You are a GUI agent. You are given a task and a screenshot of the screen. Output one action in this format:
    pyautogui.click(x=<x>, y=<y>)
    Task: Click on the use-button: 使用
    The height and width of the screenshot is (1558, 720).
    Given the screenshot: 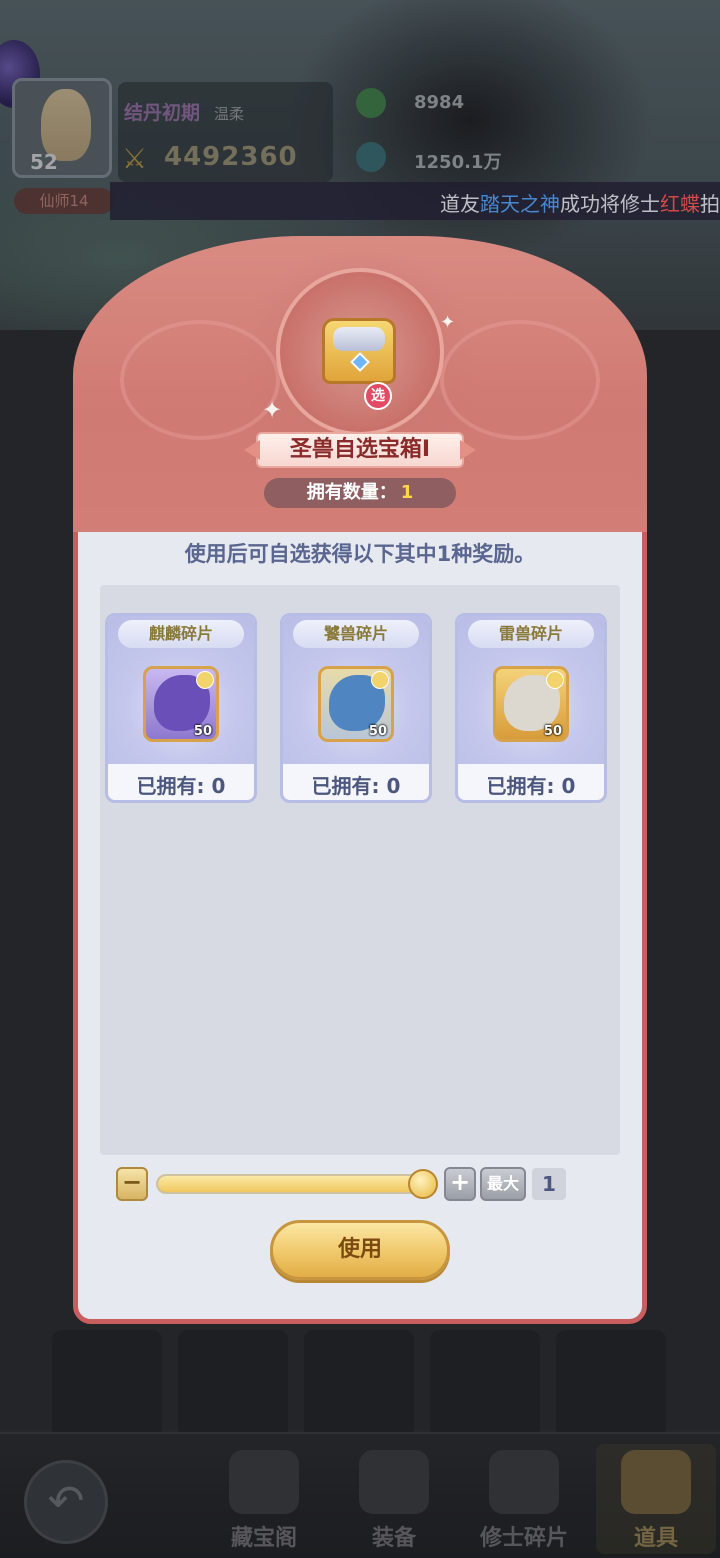 What is the action you would take?
    pyautogui.click(x=360, y=1250)
    